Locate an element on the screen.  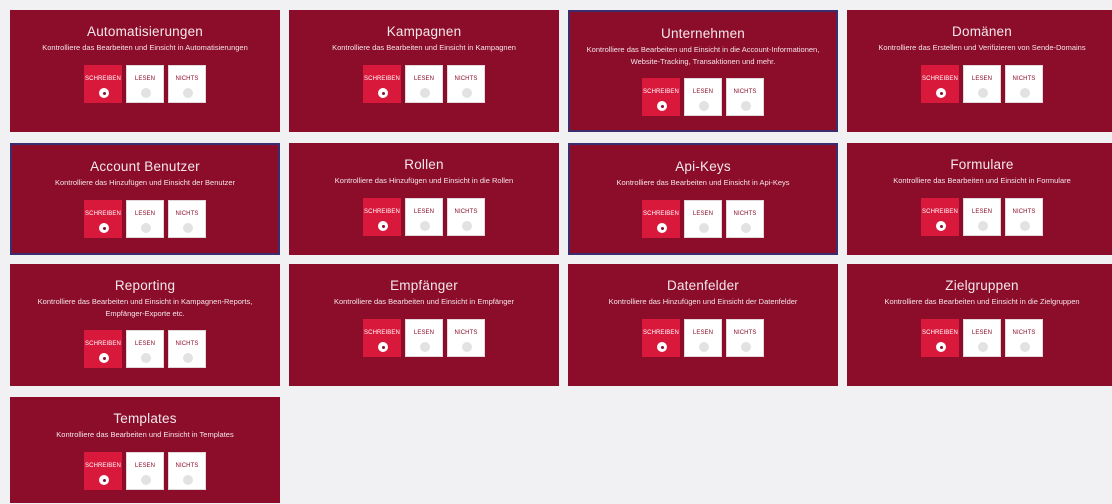
card-title: Datenfelder is located at coordinates (703, 285).